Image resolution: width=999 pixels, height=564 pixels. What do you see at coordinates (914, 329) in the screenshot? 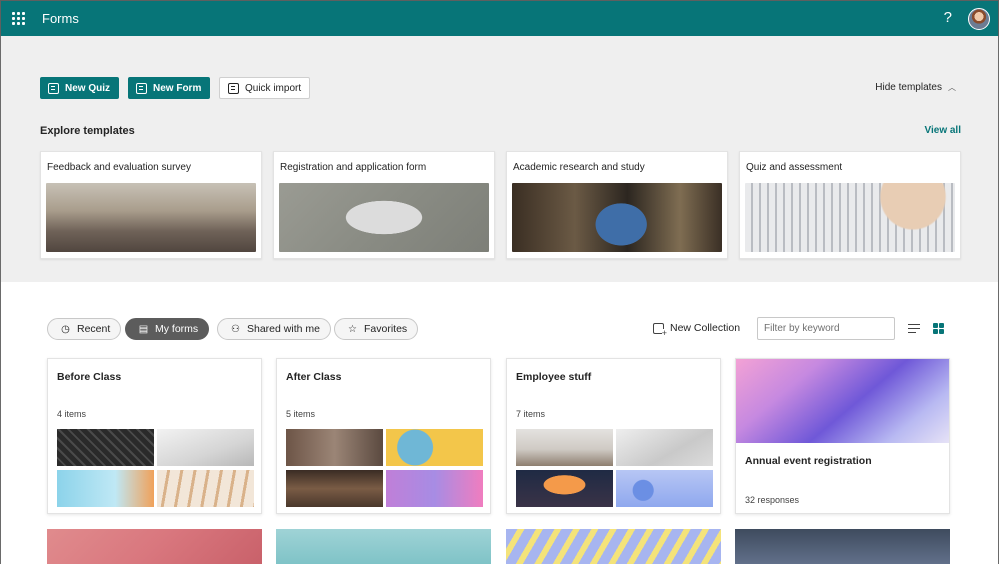
I see `list-view-icon` at bounding box center [914, 329].